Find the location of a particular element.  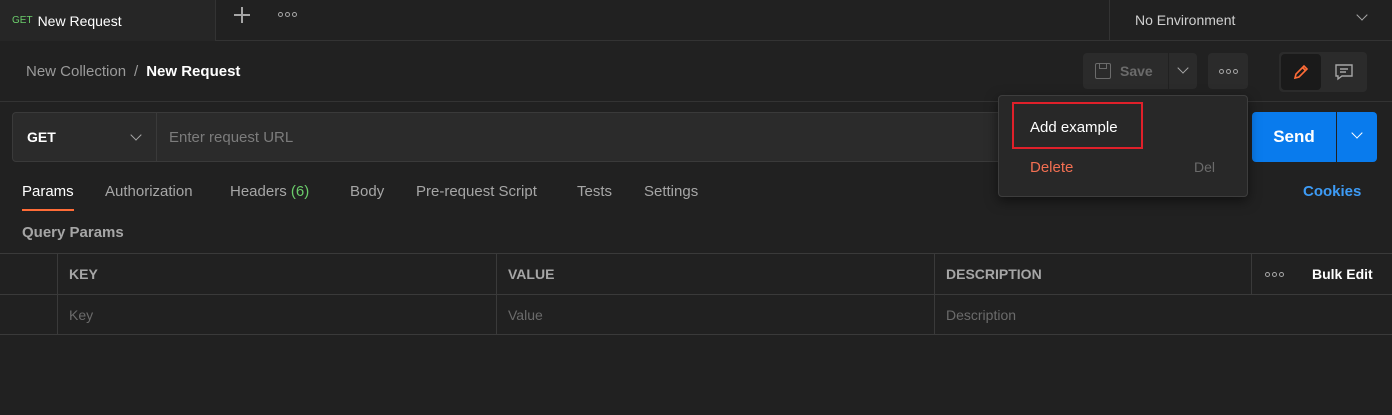

new-tab-plus-icon is located at coordinates (242, 15).